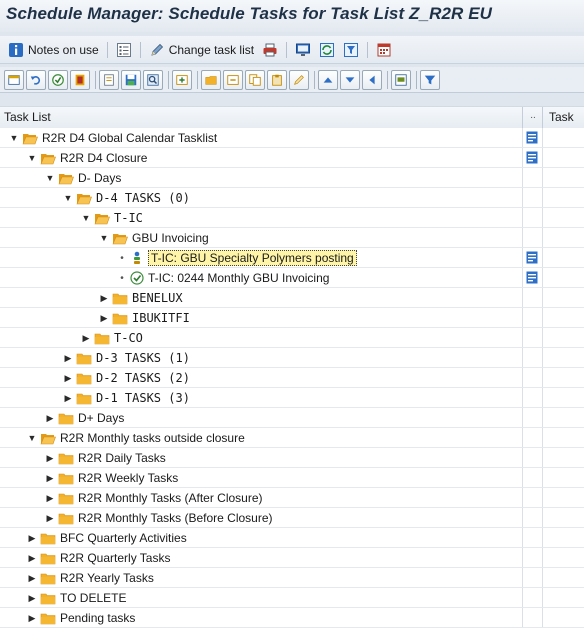 The image size is (584, 632). I want to click on tree-node: ▶ D-3 TASKS (1), so click(126, 358).